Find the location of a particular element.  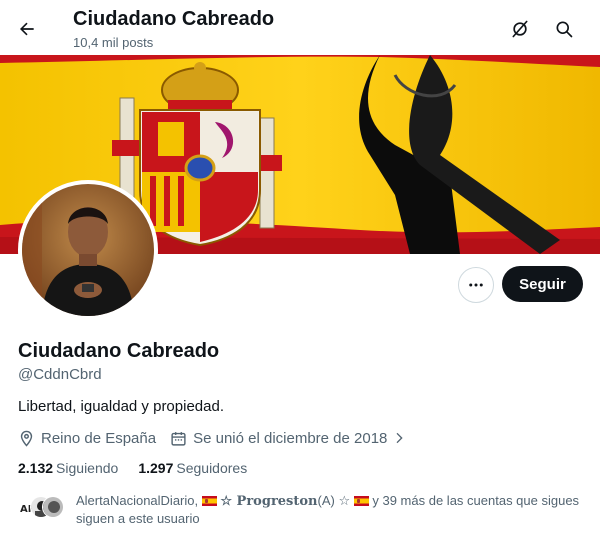

following-link: 2.132 Siguiendo is located at coordinates (68, 468).